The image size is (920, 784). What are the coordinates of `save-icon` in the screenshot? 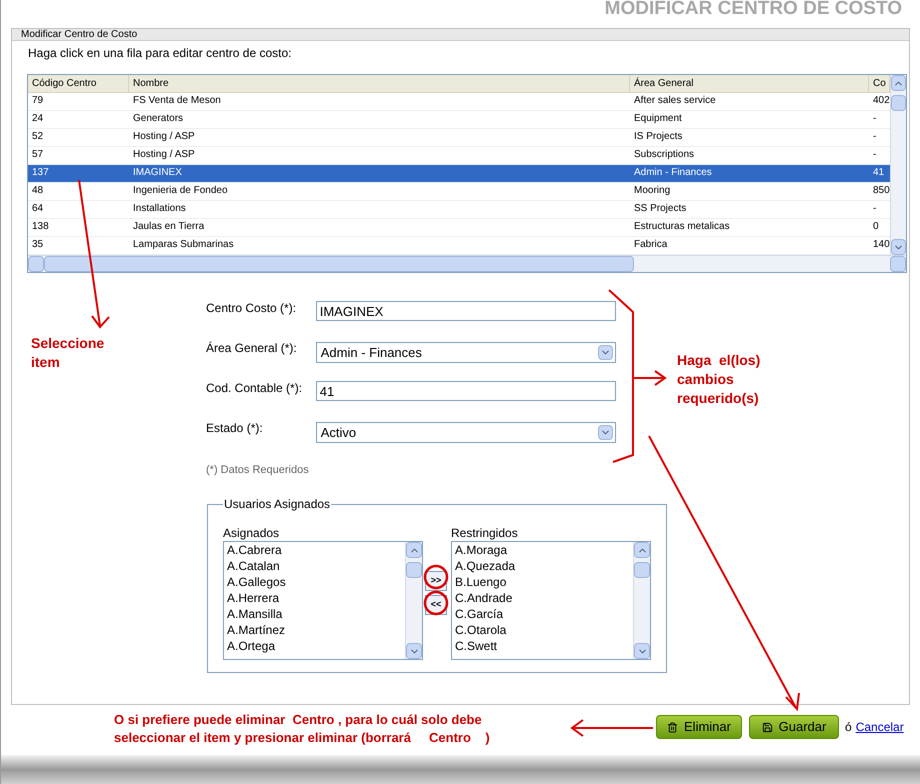 It's located at (767, 727).